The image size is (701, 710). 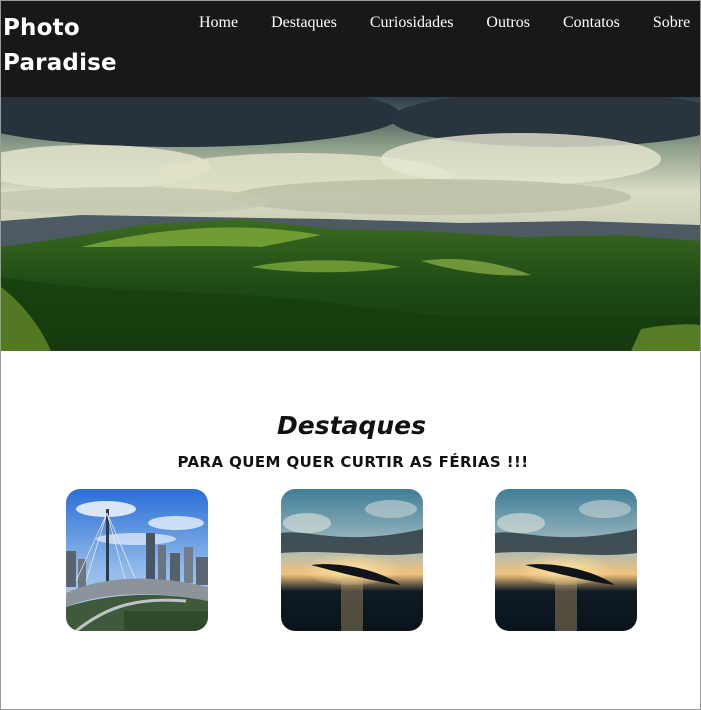 What do you see at coordinates (411, 24) in the screenshot?
I see `nav-link-curiosidades: Curiosidades` at bounding box center [411, 24].